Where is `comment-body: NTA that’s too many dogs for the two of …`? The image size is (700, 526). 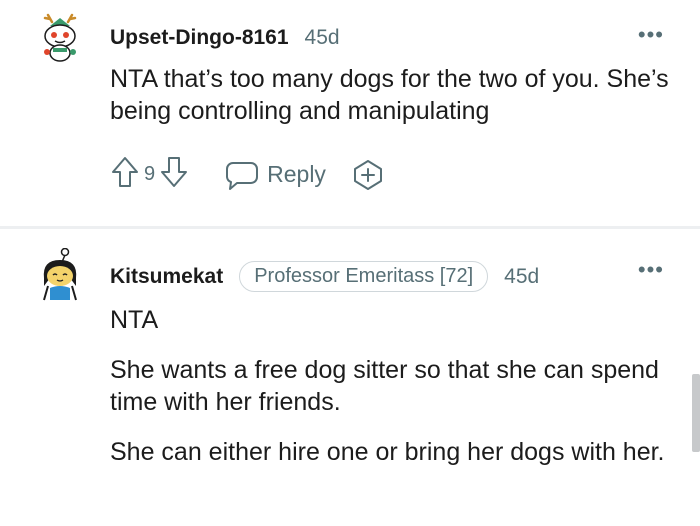 comment-body: NTA that’s too many dogs for the two of … is located at coordinates (390, 95).